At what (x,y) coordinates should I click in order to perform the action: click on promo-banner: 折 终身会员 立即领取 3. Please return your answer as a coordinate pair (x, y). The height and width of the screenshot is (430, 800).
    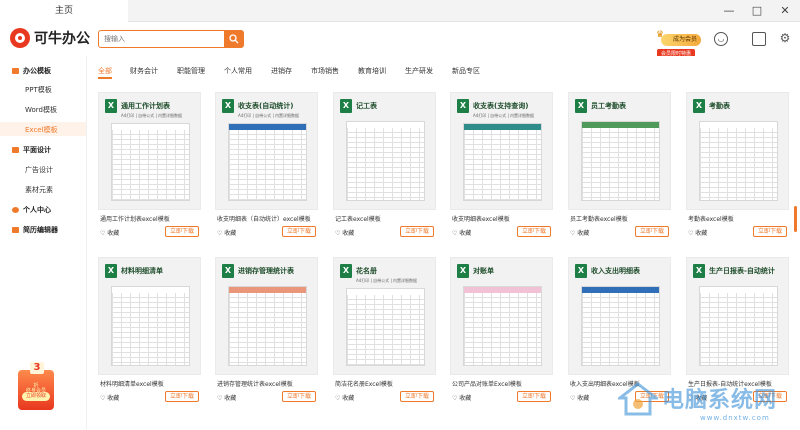
    Looking at the image, I should click on (36, 387).